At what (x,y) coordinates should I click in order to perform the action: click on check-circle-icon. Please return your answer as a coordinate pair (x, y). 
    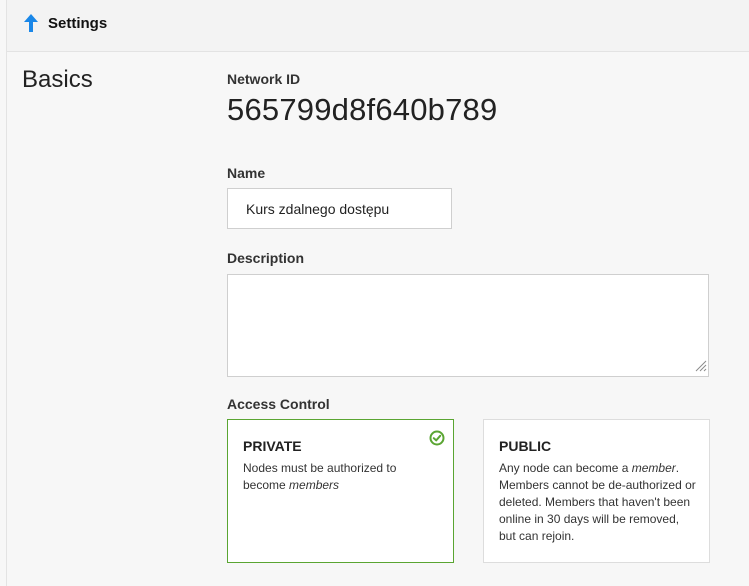
    Looking at the image, I should click on (437, 438).